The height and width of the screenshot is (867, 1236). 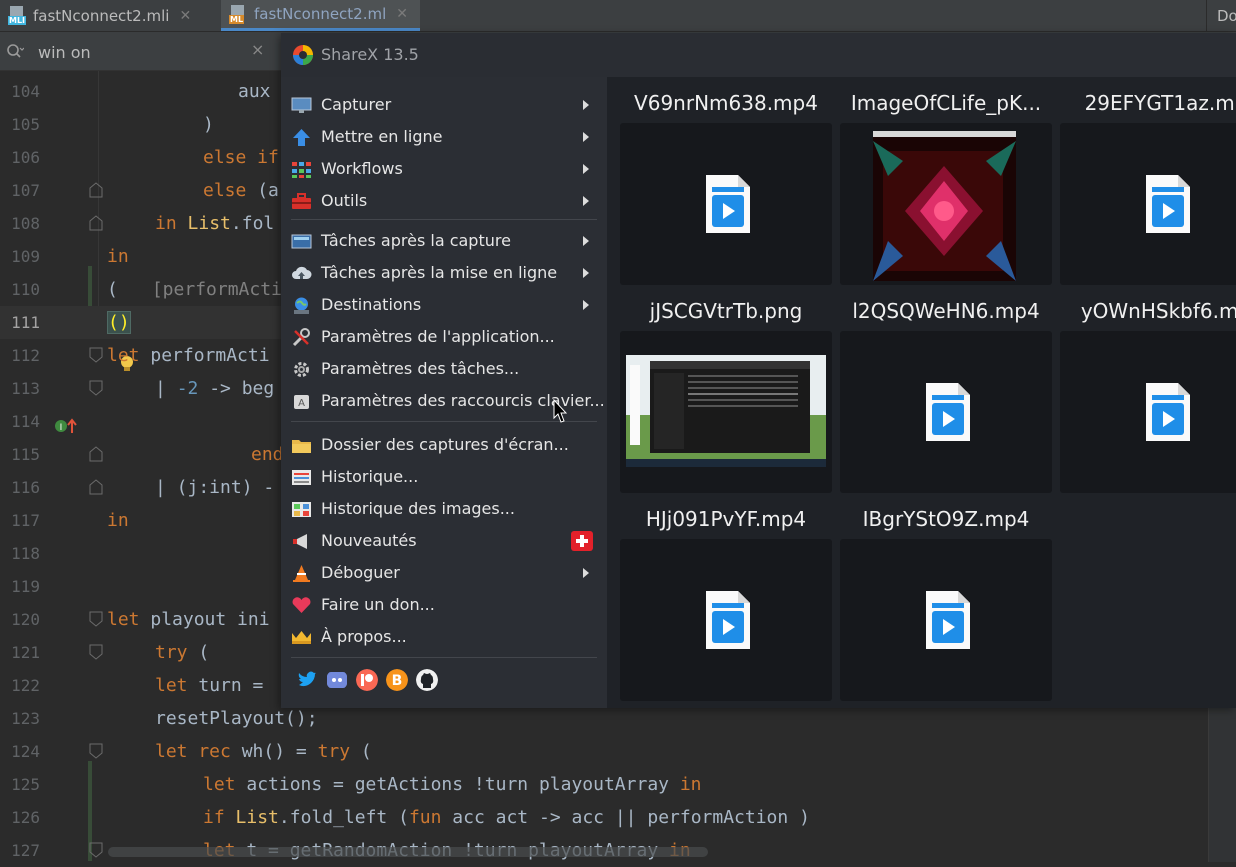 What do you see at coordinates (1160, 103) in the screenshot?
I see `thumbnail-filename: 29EFYGT1az.mp` at bounding box center [1160, 103].